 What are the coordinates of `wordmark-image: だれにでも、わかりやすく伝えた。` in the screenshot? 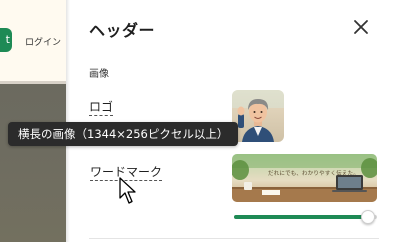 It's located at (304, 178).